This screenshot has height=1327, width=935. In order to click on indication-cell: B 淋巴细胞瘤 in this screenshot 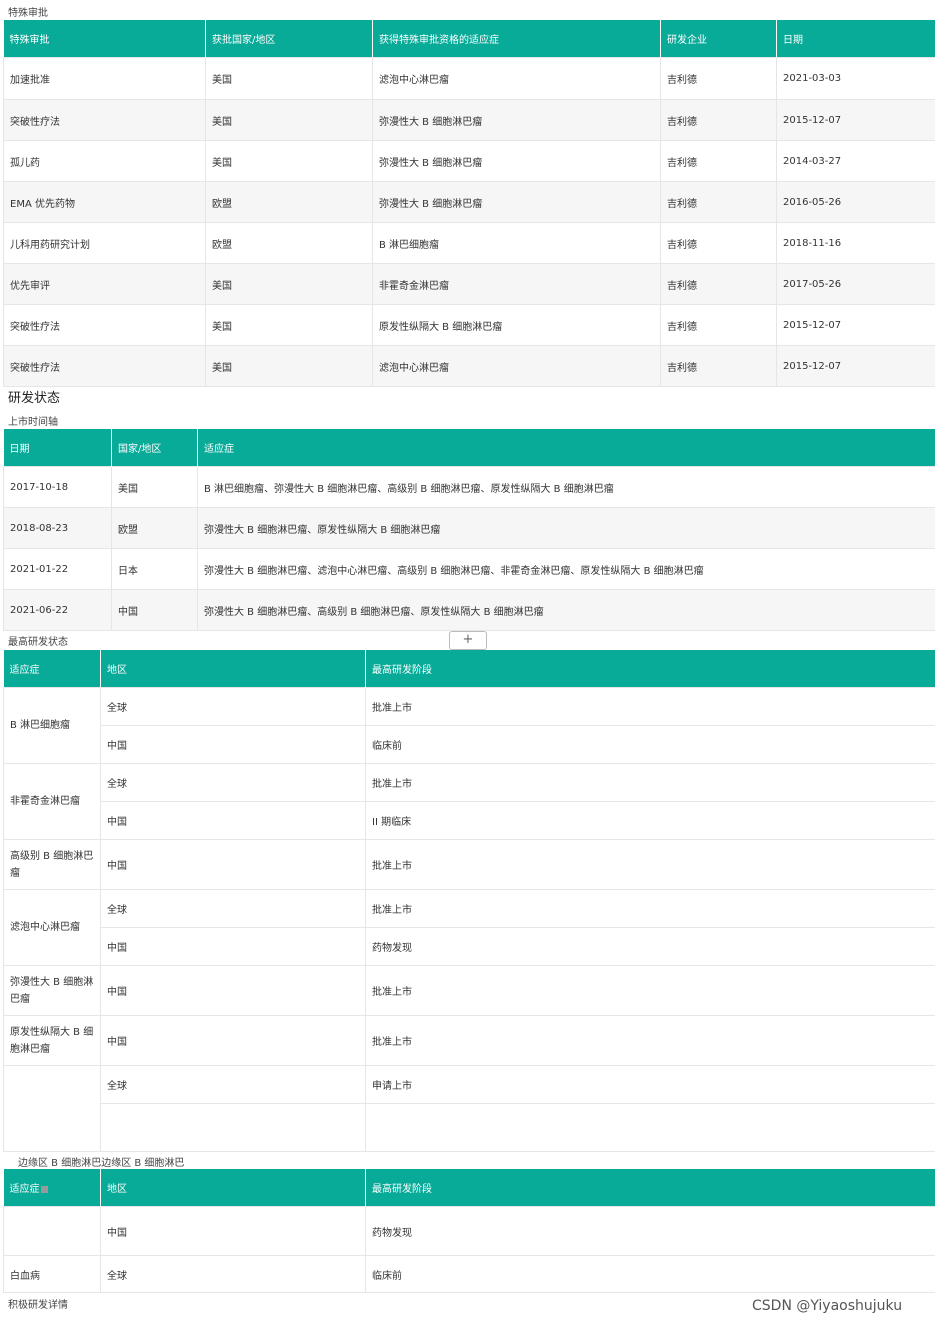, I will do `click(52, 725)`.